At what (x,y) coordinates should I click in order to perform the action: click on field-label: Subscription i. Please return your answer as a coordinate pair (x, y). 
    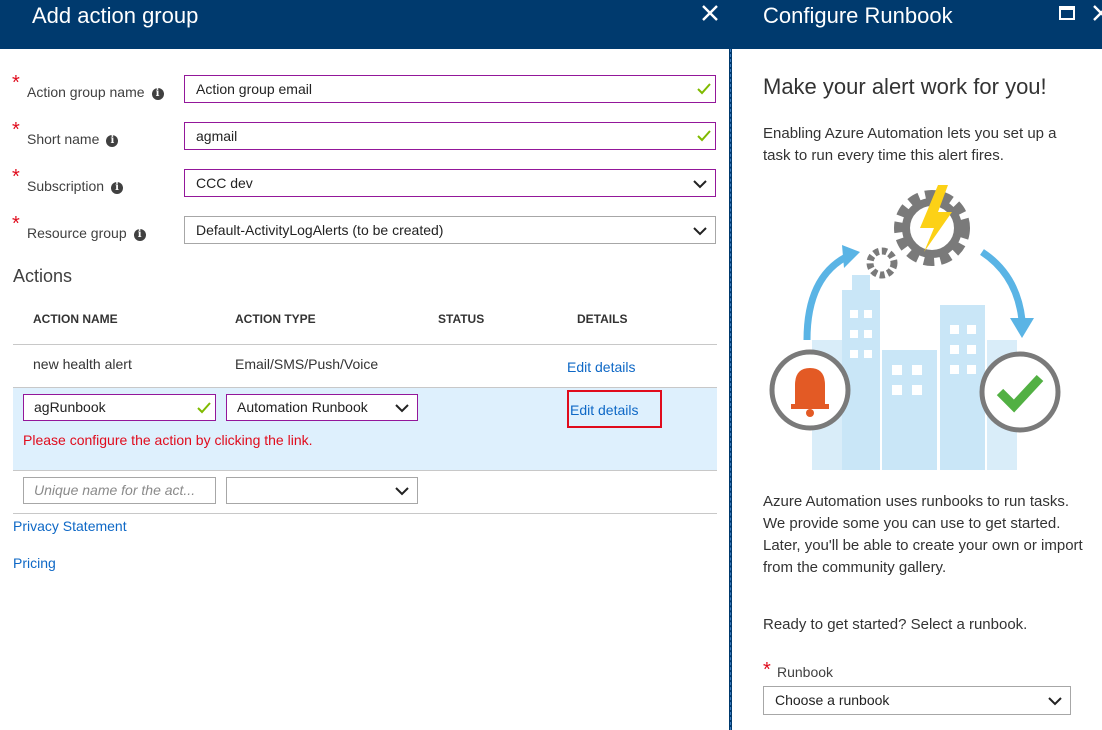
    Looking at the image, I should click on (75, 186).